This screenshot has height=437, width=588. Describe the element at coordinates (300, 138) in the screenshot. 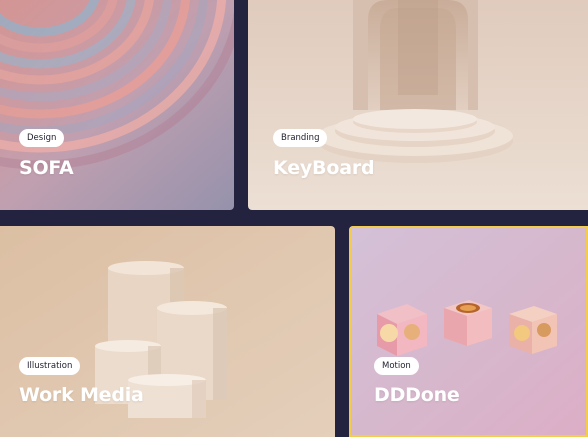

I see `category-tag: Branding` at that location.